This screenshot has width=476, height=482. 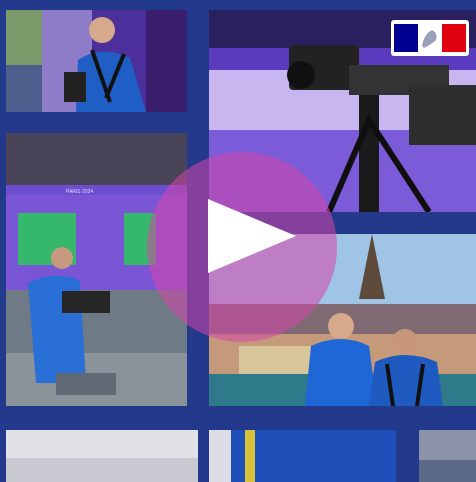 What do you see at coordinates (102, 456) in the screenshot?
I see `tile-bottom-left` at bounding box center [102, 456].